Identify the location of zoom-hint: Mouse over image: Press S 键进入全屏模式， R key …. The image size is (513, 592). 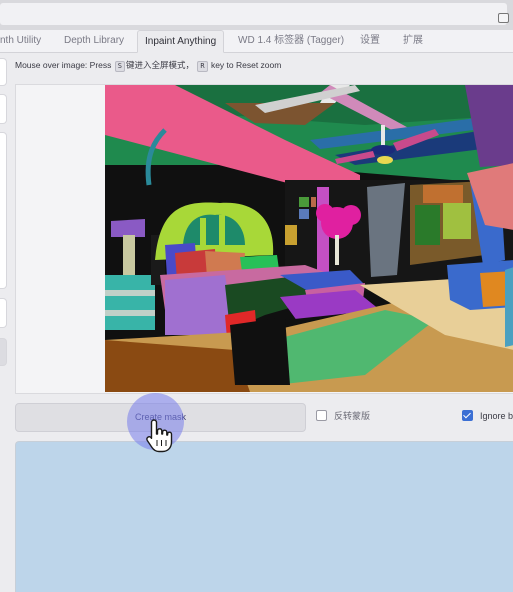
(148, 65).